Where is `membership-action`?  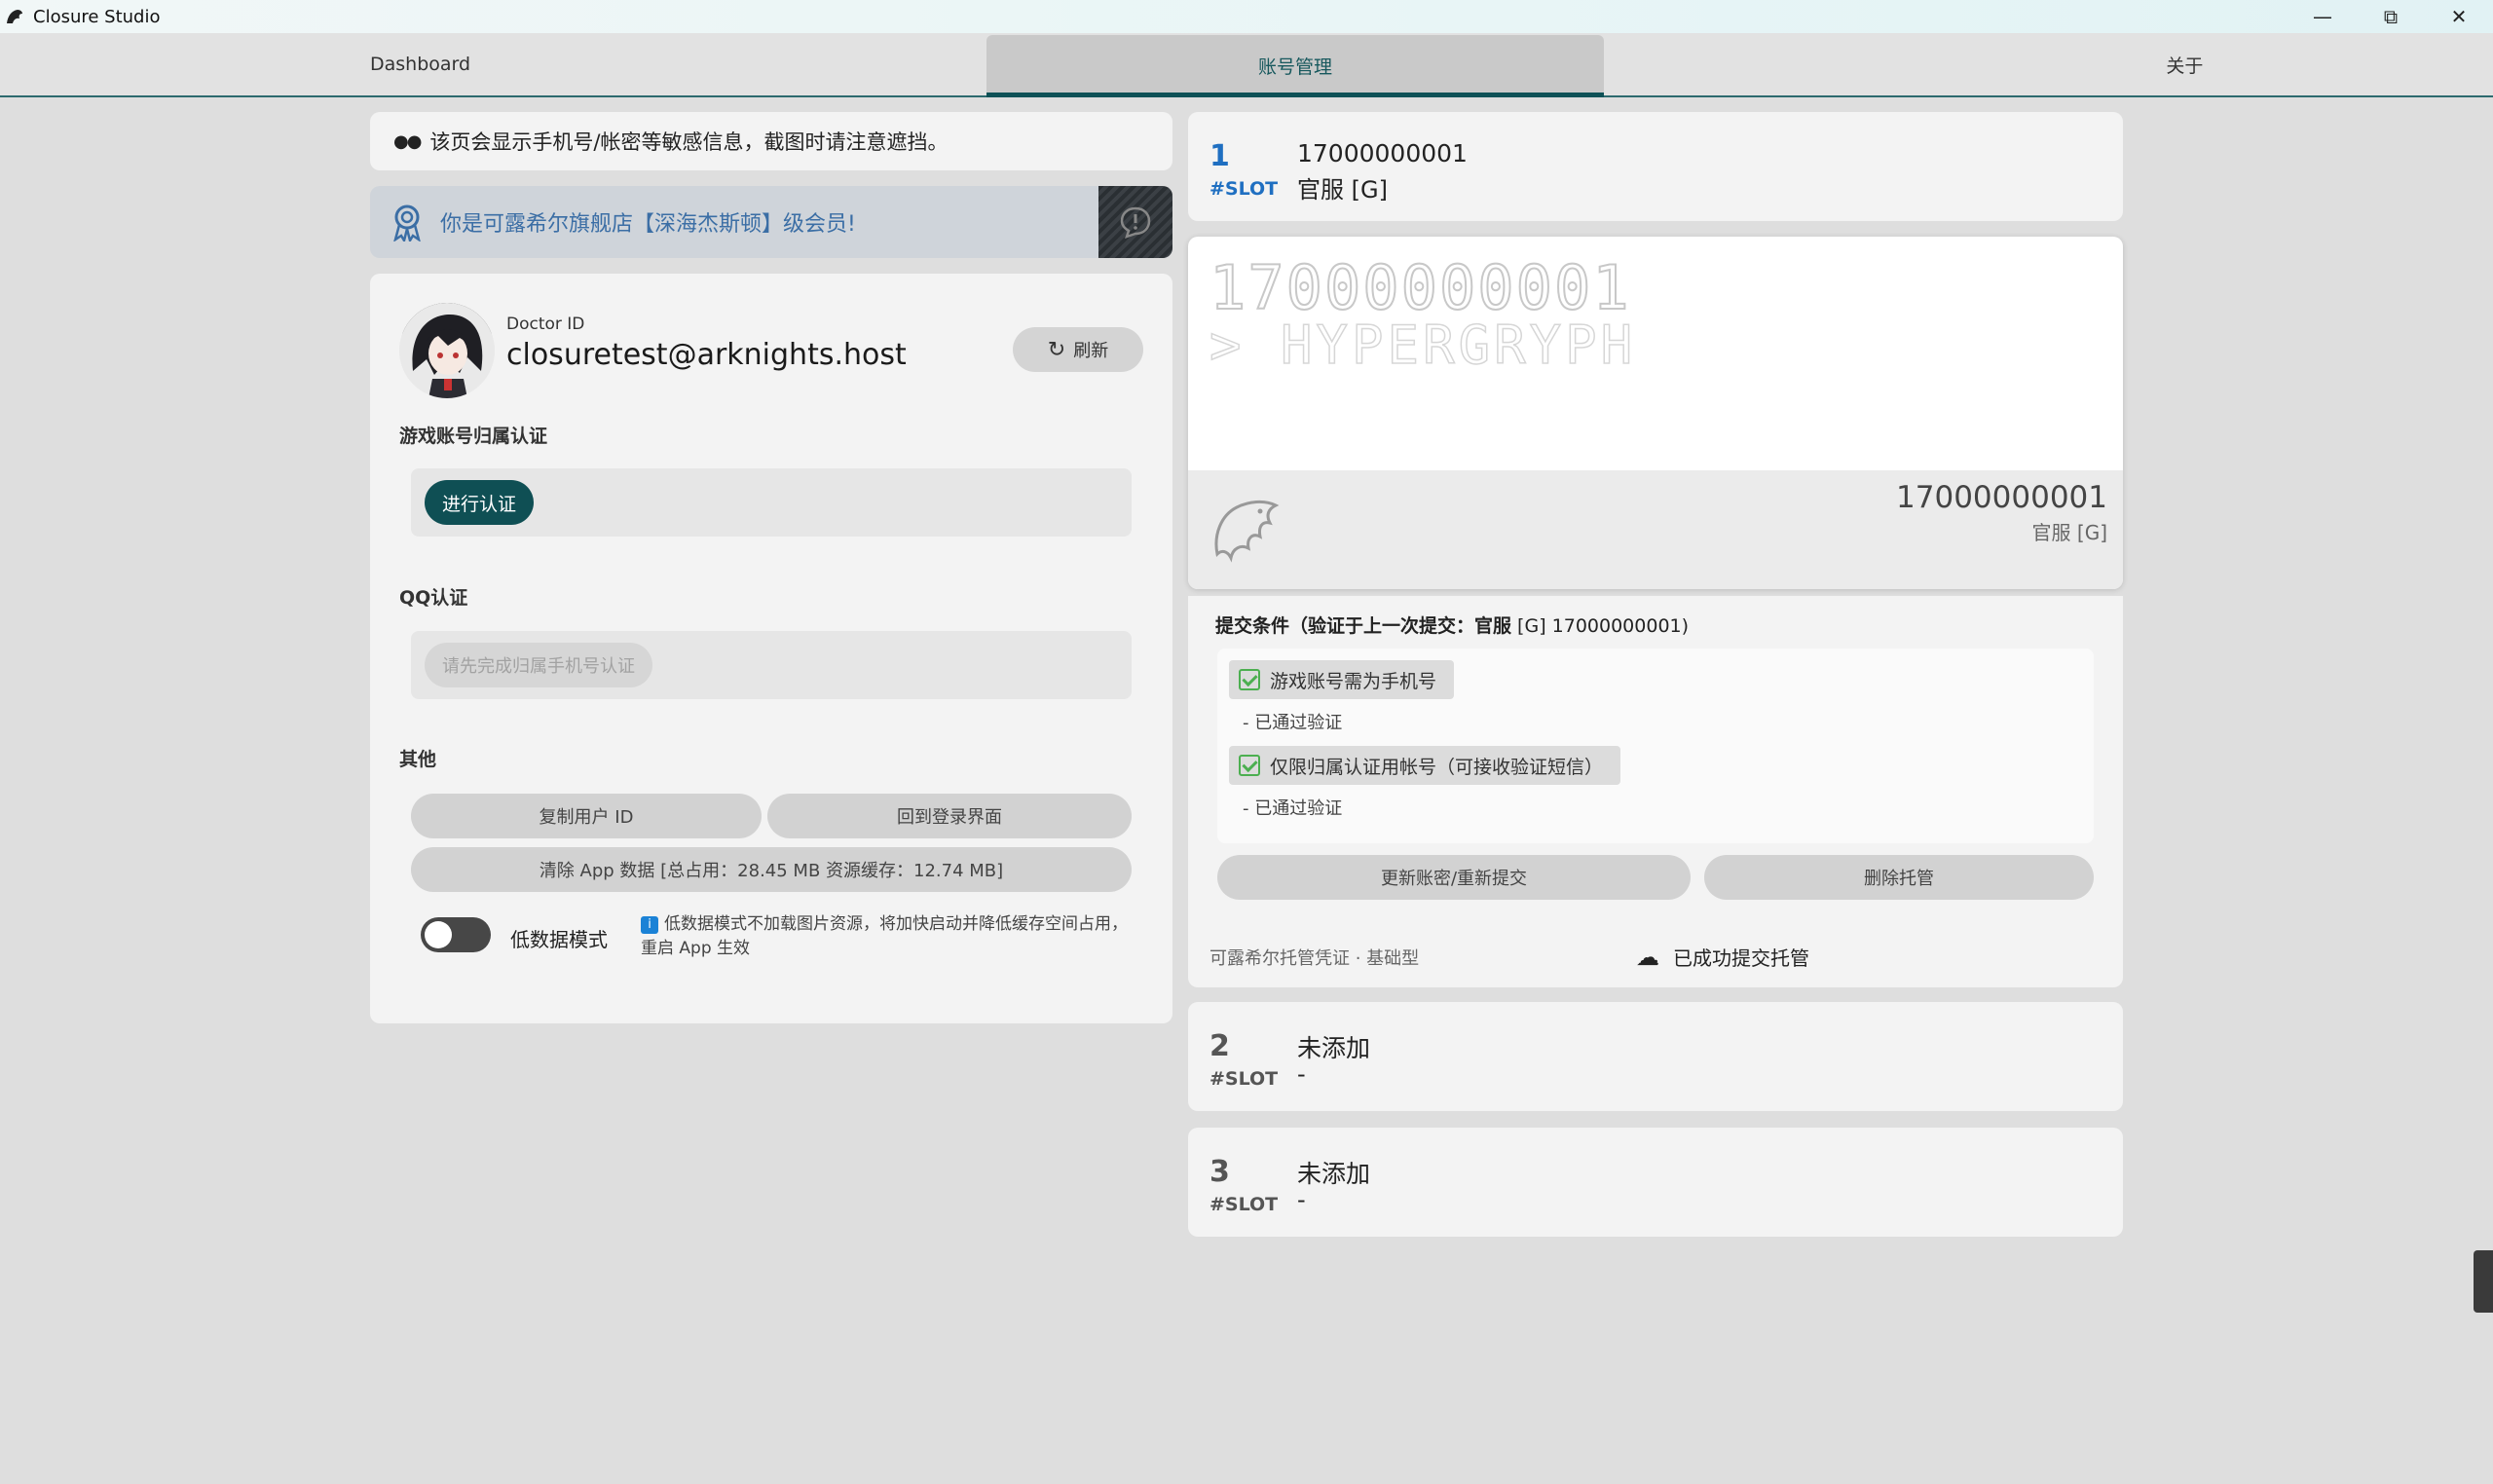
membership-action is located at coordinates (1135, 222).